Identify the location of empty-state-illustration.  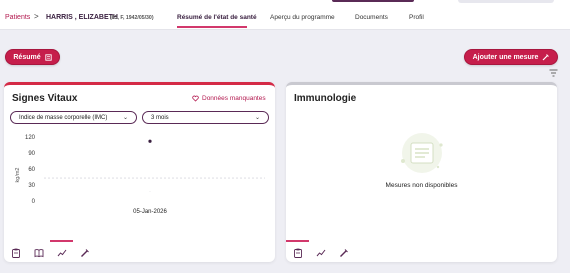
(422, 153).